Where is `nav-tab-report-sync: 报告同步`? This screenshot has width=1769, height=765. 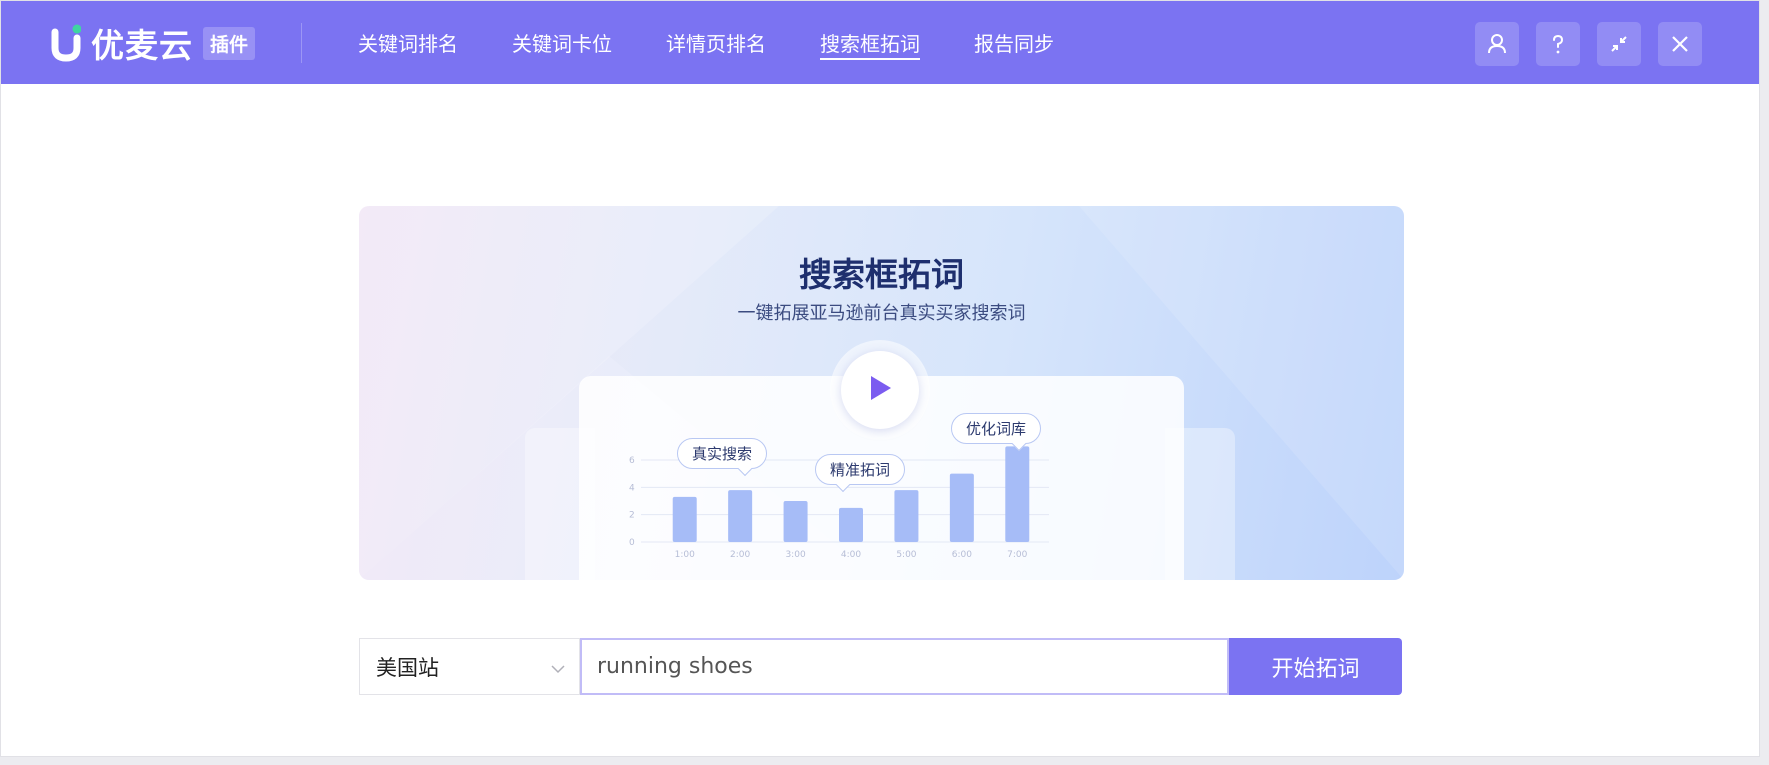
nav-tab-report-sync: 报告同步 is located at coordinates (1014, 42).